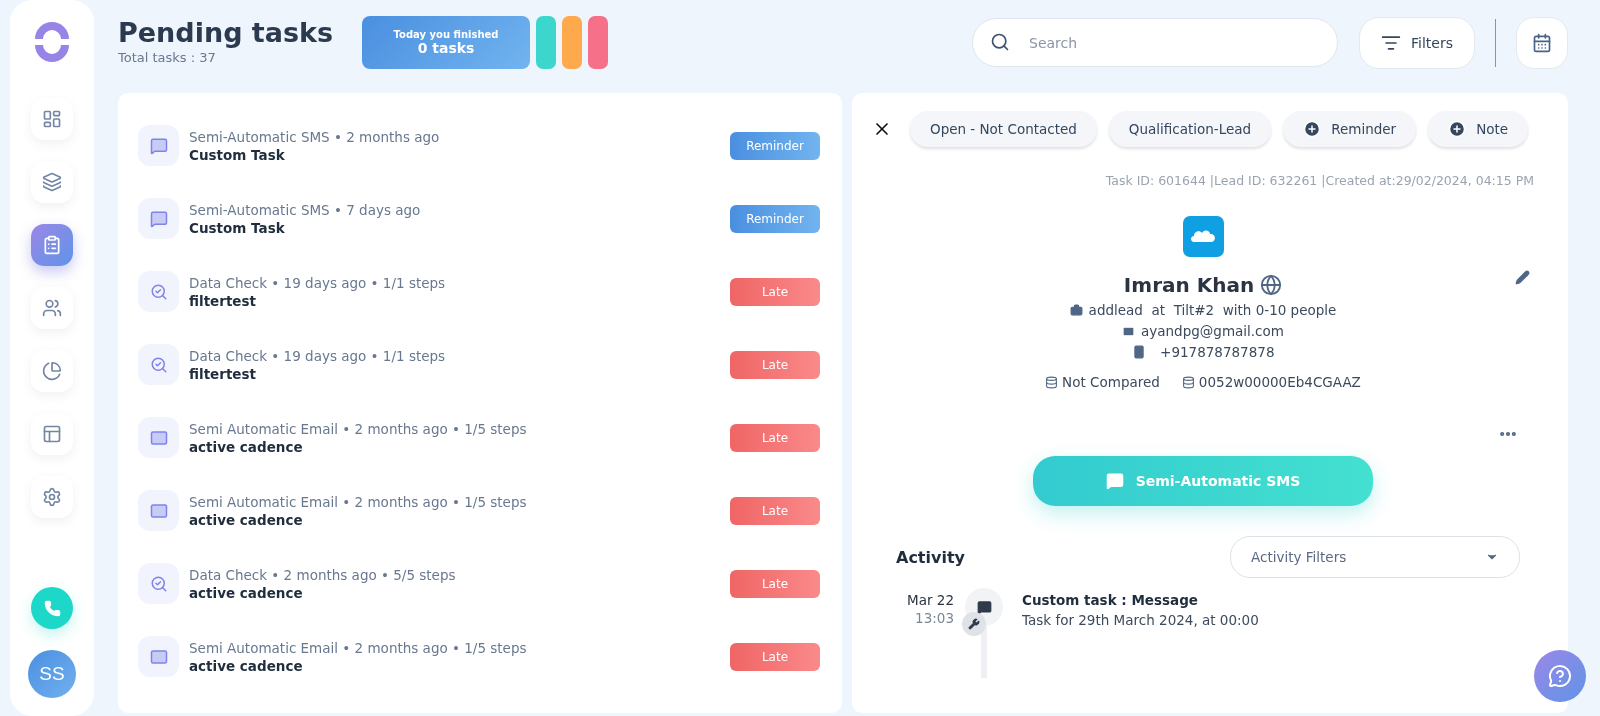 This screenshot has height=716, width=1600. Describe the element at coordinates (1217, 352) in the screenshot. I see `lead-phone: +917878787878` at that location.